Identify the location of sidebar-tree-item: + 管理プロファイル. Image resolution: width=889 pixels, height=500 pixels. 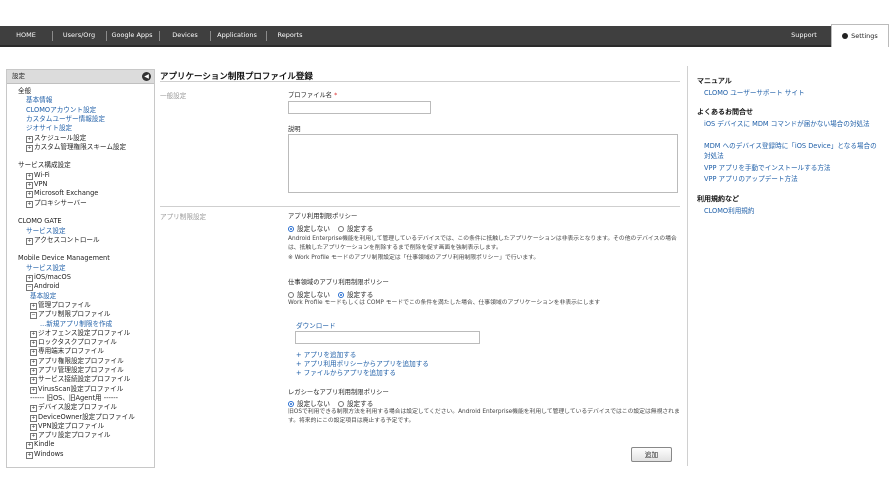
(60, 305).